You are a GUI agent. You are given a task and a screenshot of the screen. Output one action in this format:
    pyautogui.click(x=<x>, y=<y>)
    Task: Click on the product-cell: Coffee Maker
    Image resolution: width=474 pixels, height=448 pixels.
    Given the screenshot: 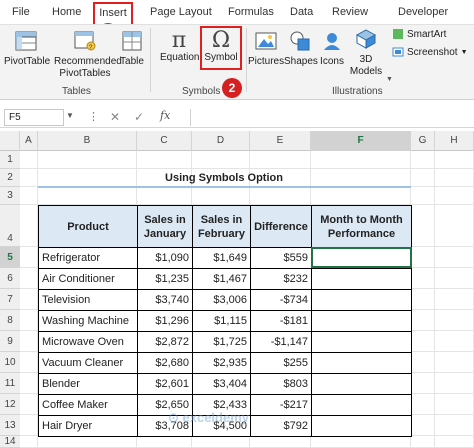 What is the action you would take?
    pyautogui.click(x=88, y=405)
    